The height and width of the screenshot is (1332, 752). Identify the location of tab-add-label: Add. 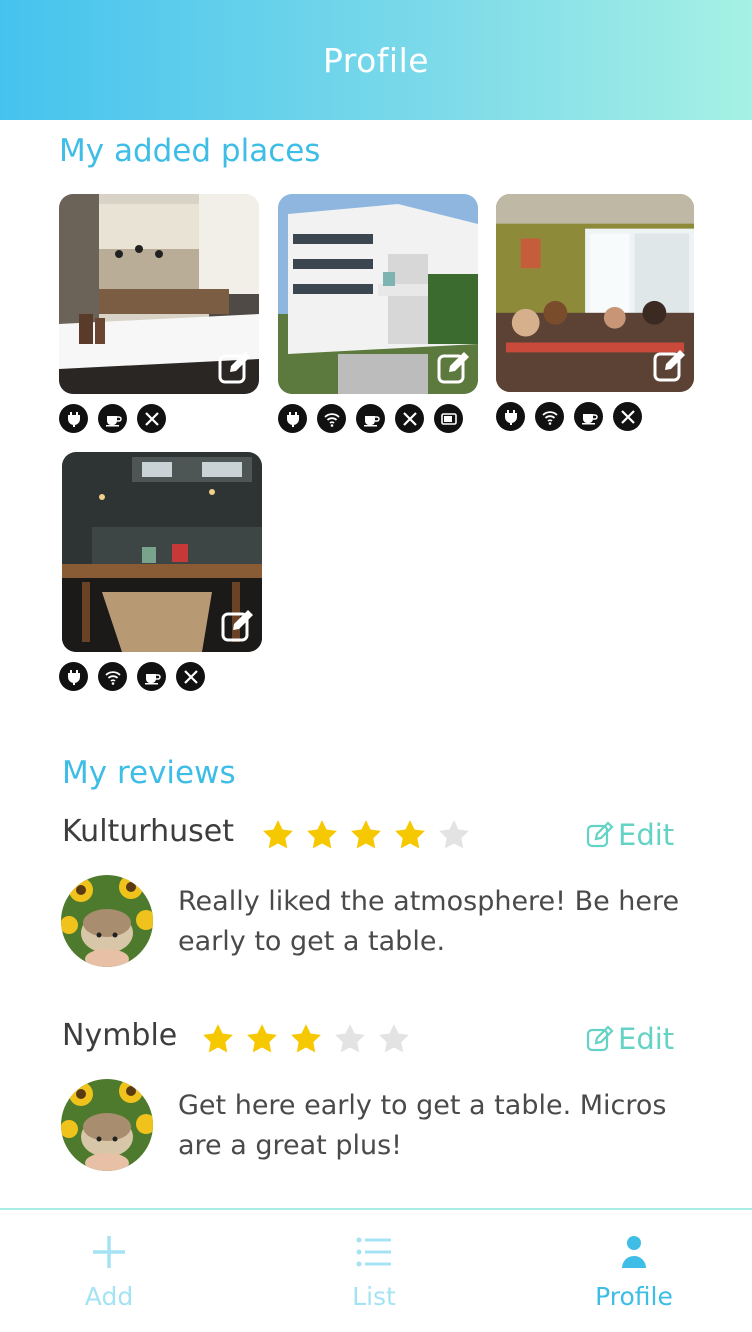
(109, 1296).